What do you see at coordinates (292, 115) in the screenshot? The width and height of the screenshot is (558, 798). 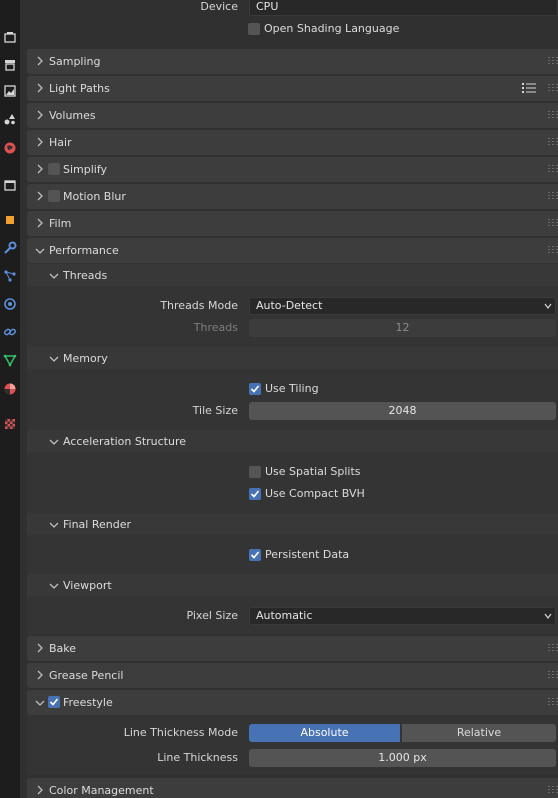 I see `panel-volumes: Volumes` at bounding box center [292, 115].